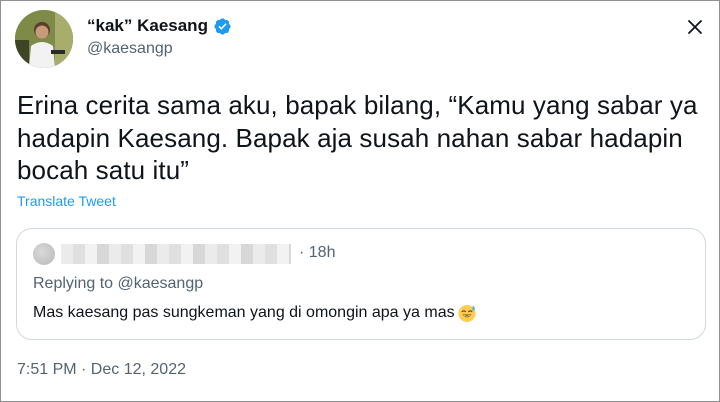  I want to click on sweat-smile-emoji-icon, so click(467, 313).